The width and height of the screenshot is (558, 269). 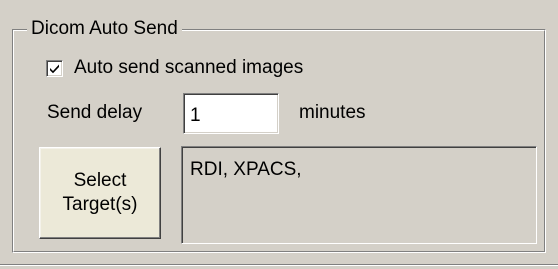 I want to click on auto-send-label: Auto send scanned images, so click(x=189, y=67).